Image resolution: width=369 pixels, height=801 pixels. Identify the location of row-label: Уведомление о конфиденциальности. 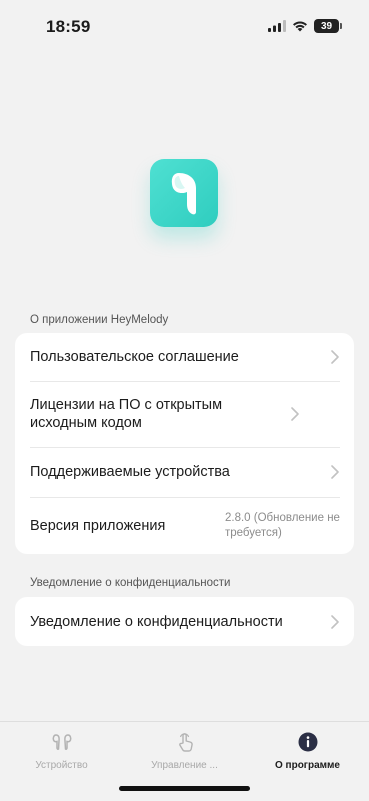
(156, 621).